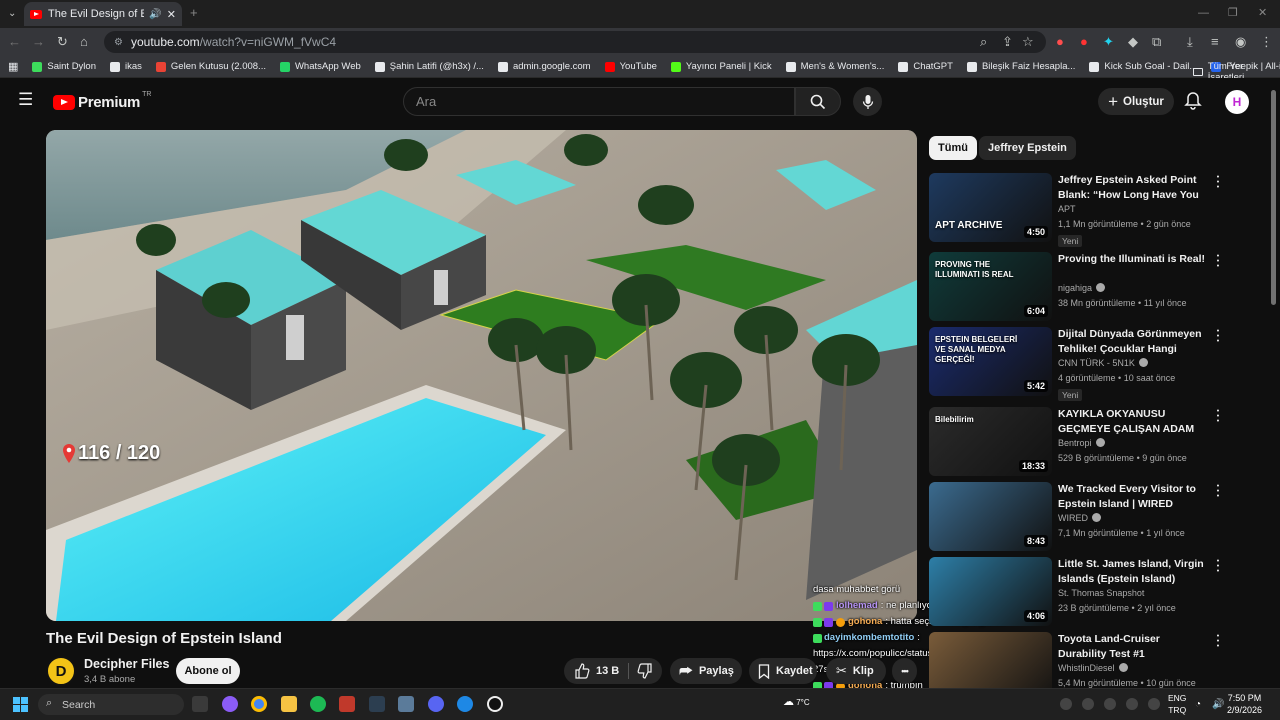 This screenshot has height=720, width=1280. What do you see at coordinates (318, 704) in the screenshot?
I see `spotify-icon` at bounding box center [318, 704].